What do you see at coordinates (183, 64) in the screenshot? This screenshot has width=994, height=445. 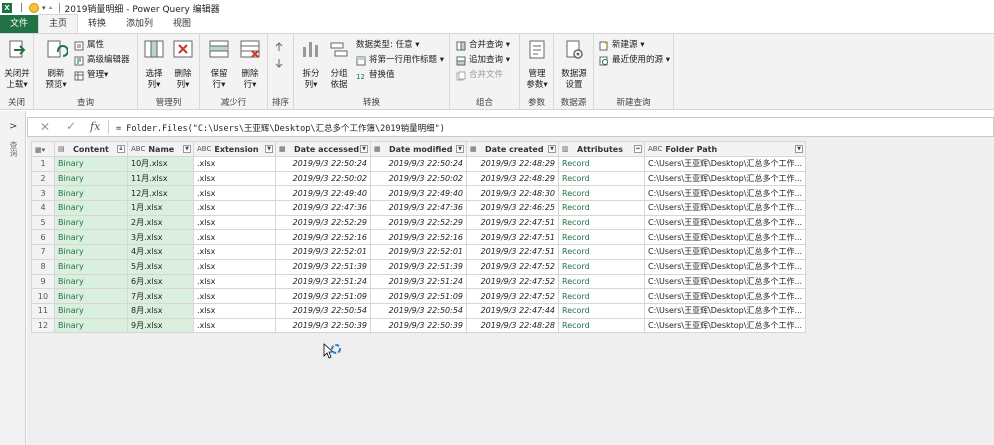 I see `remove-columns-button: 删除 列▾` at bounding box center [183, 64].